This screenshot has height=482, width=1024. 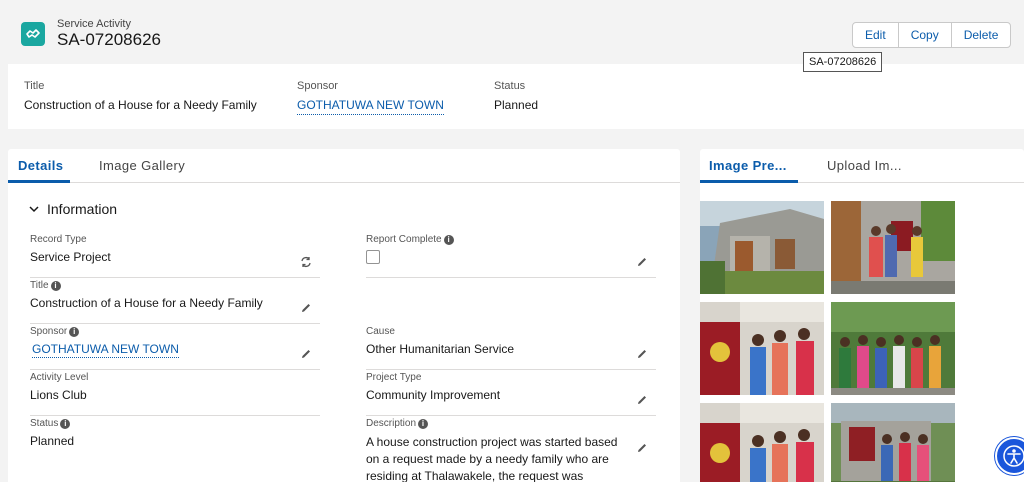 What do you see at coordinates (58, 239) in the screenshot?
I see `record-type-label: Record Type` at bounding box center [58, 239].